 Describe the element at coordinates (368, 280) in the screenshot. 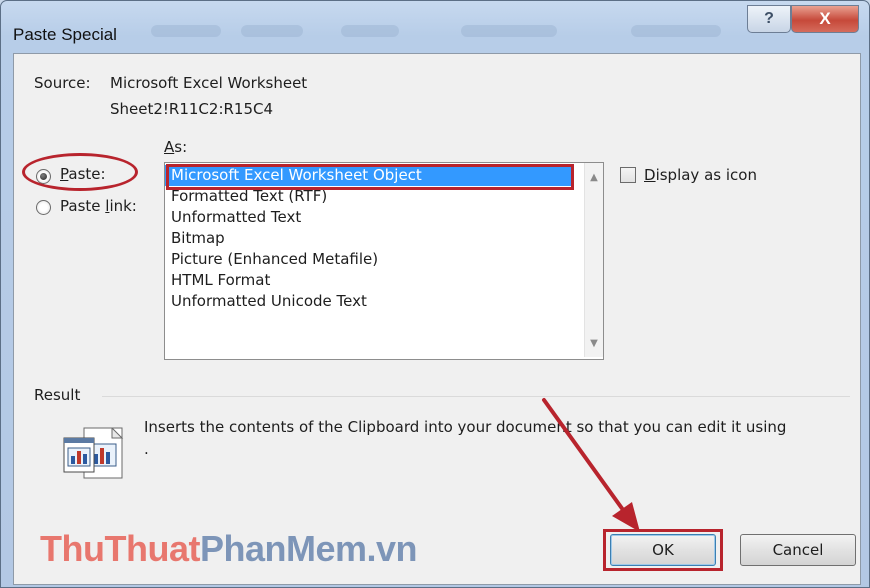

I see `list-item-html-format: HTML Format` at that location.